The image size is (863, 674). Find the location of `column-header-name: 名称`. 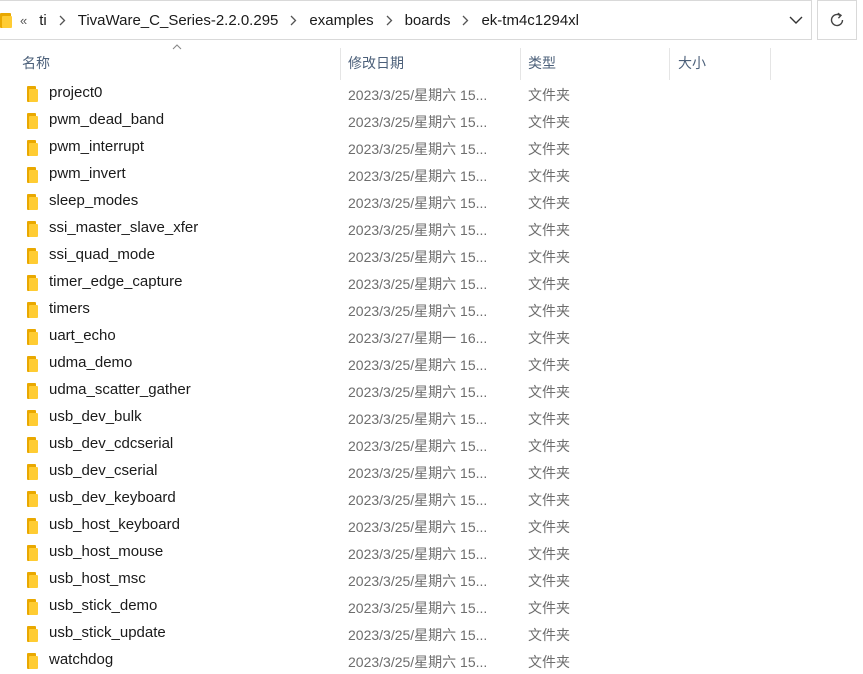

column-header-name: 名称 is located at coordinates (181, 63).